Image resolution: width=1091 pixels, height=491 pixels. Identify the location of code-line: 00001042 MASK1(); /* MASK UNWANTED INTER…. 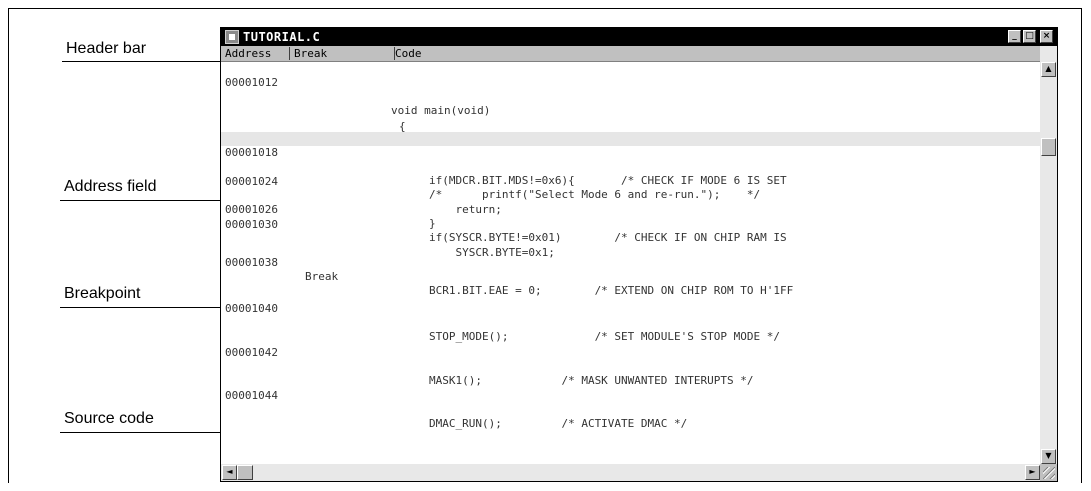
(630, 359).